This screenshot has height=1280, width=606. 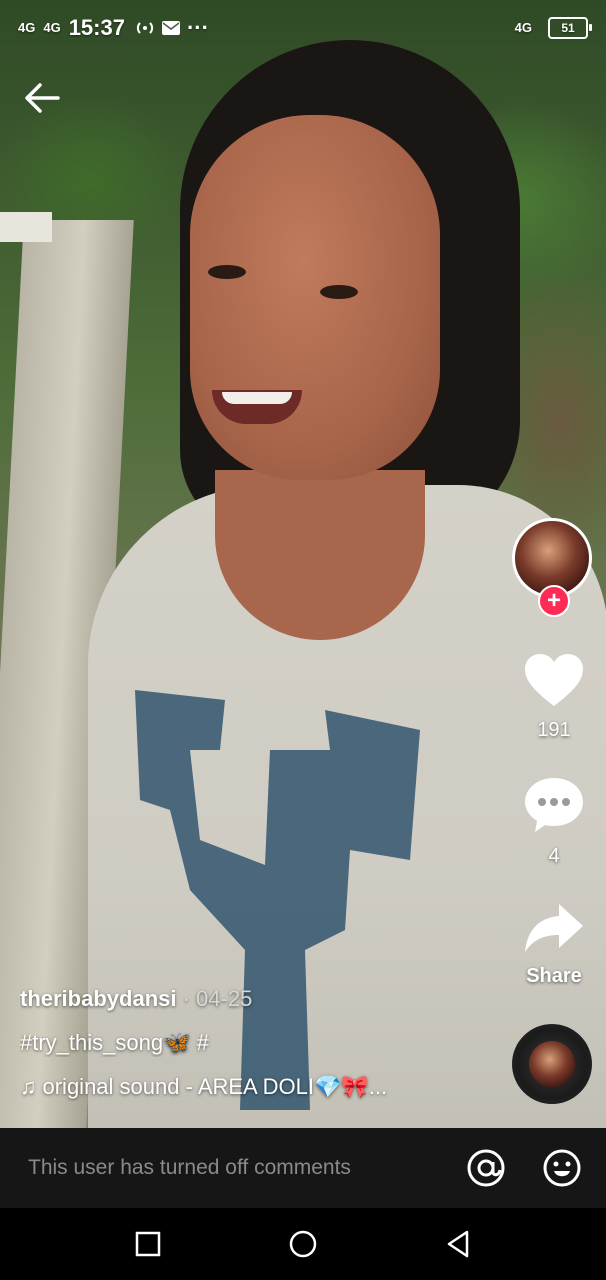 I want to click on comments-button: 4, so click(x=554, y=822).